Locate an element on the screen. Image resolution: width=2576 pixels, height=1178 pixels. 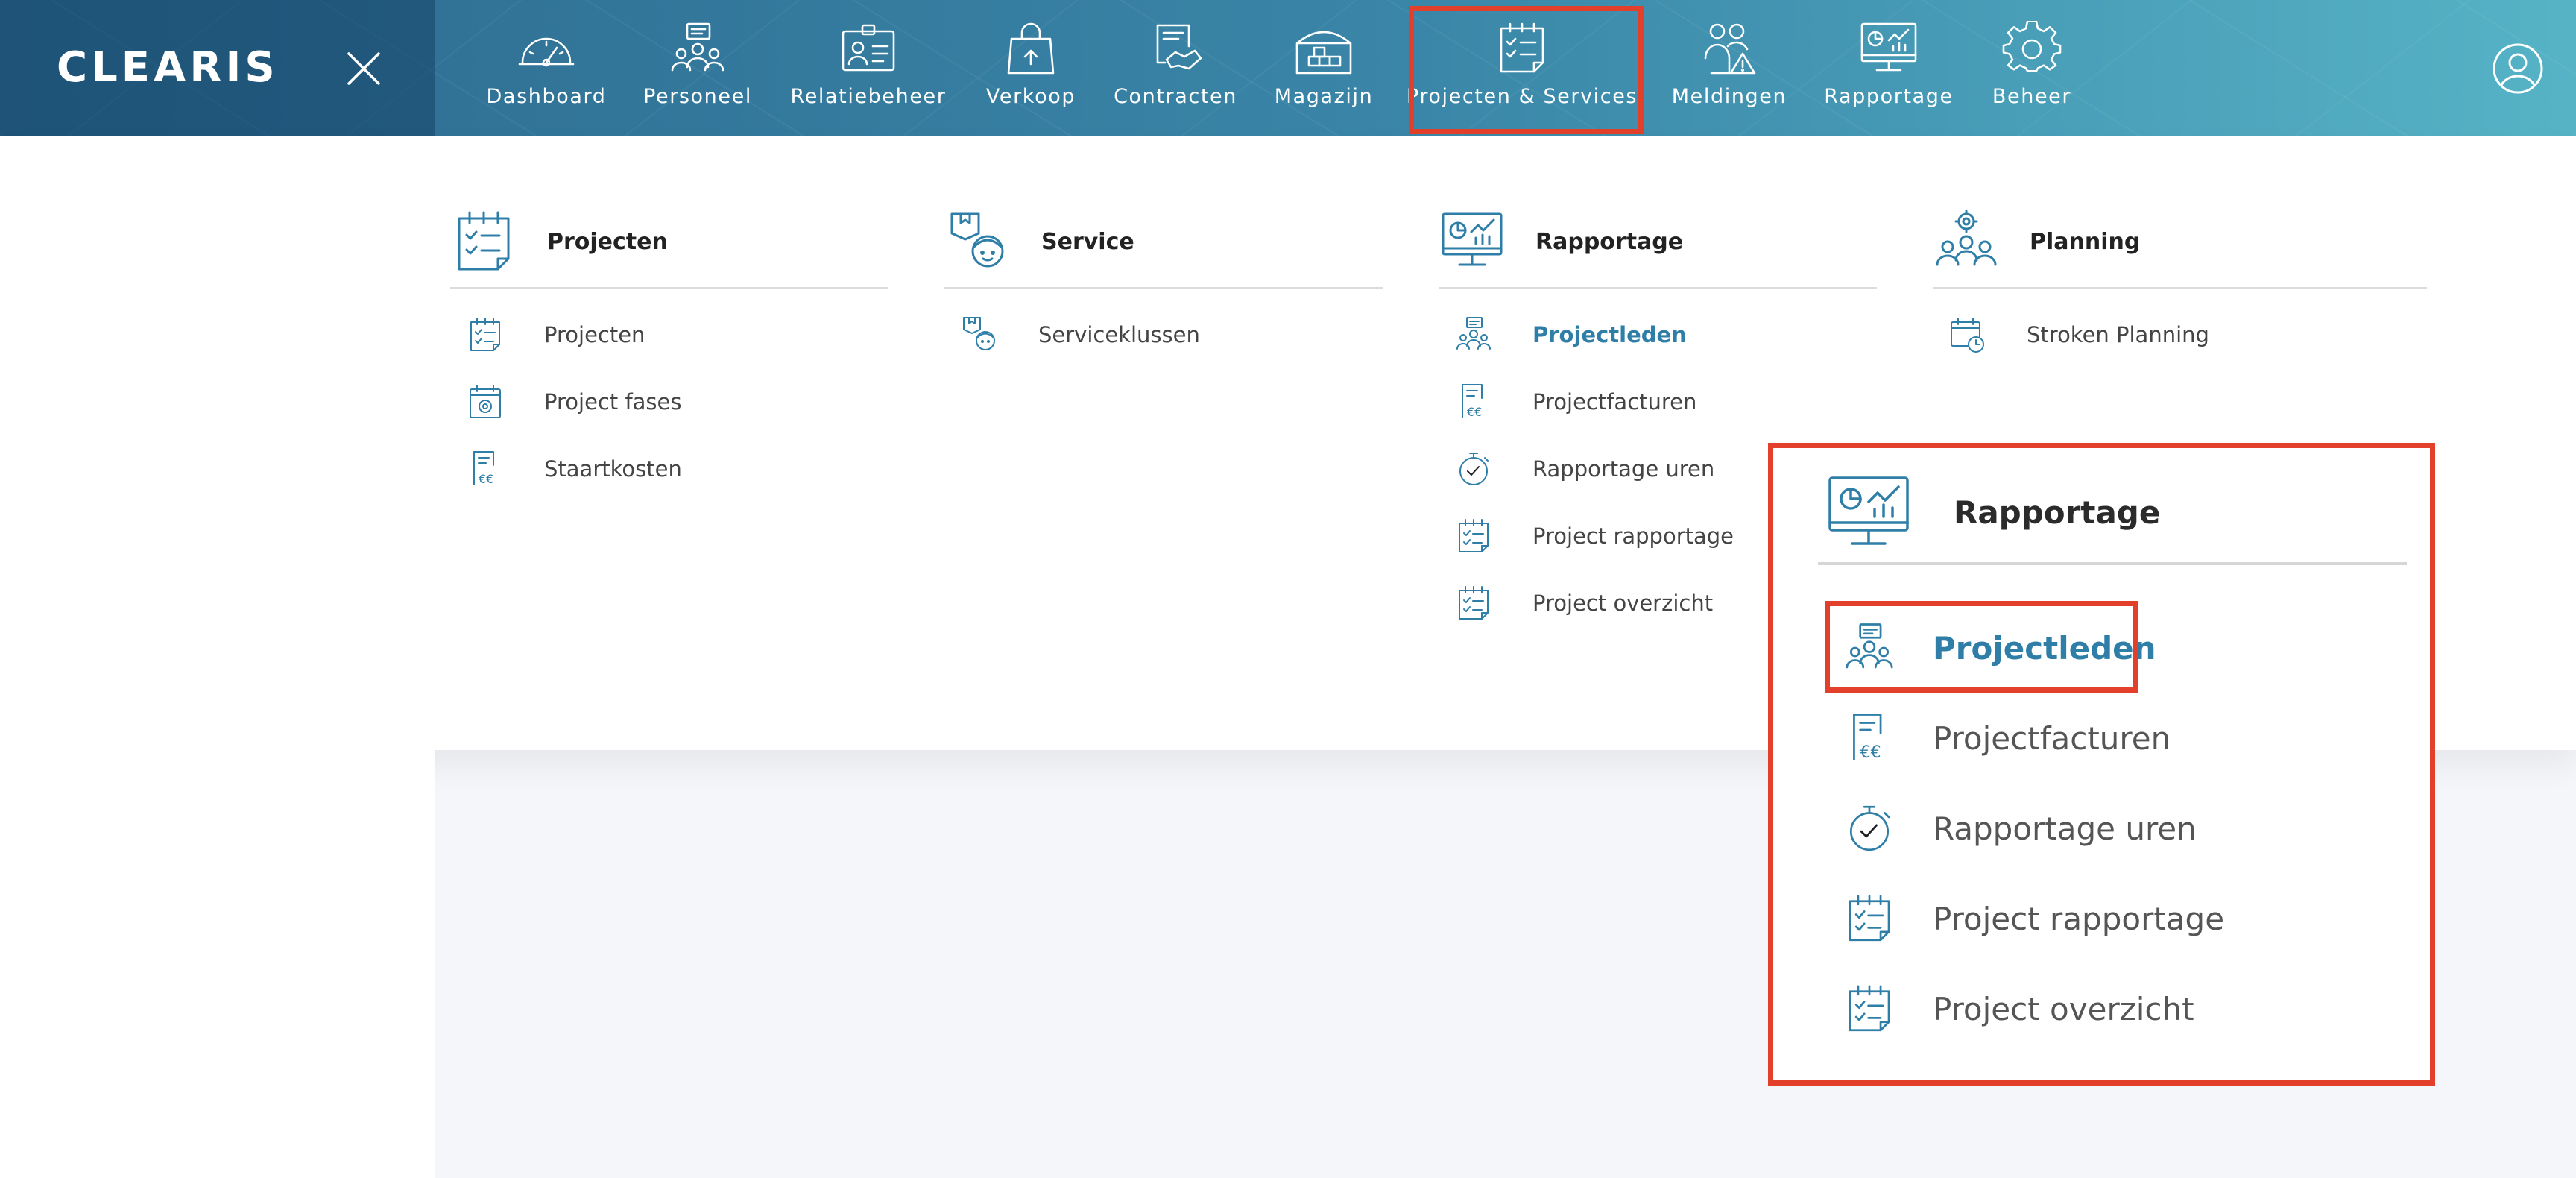
gear-icon is located at coordinates (2032, 46).